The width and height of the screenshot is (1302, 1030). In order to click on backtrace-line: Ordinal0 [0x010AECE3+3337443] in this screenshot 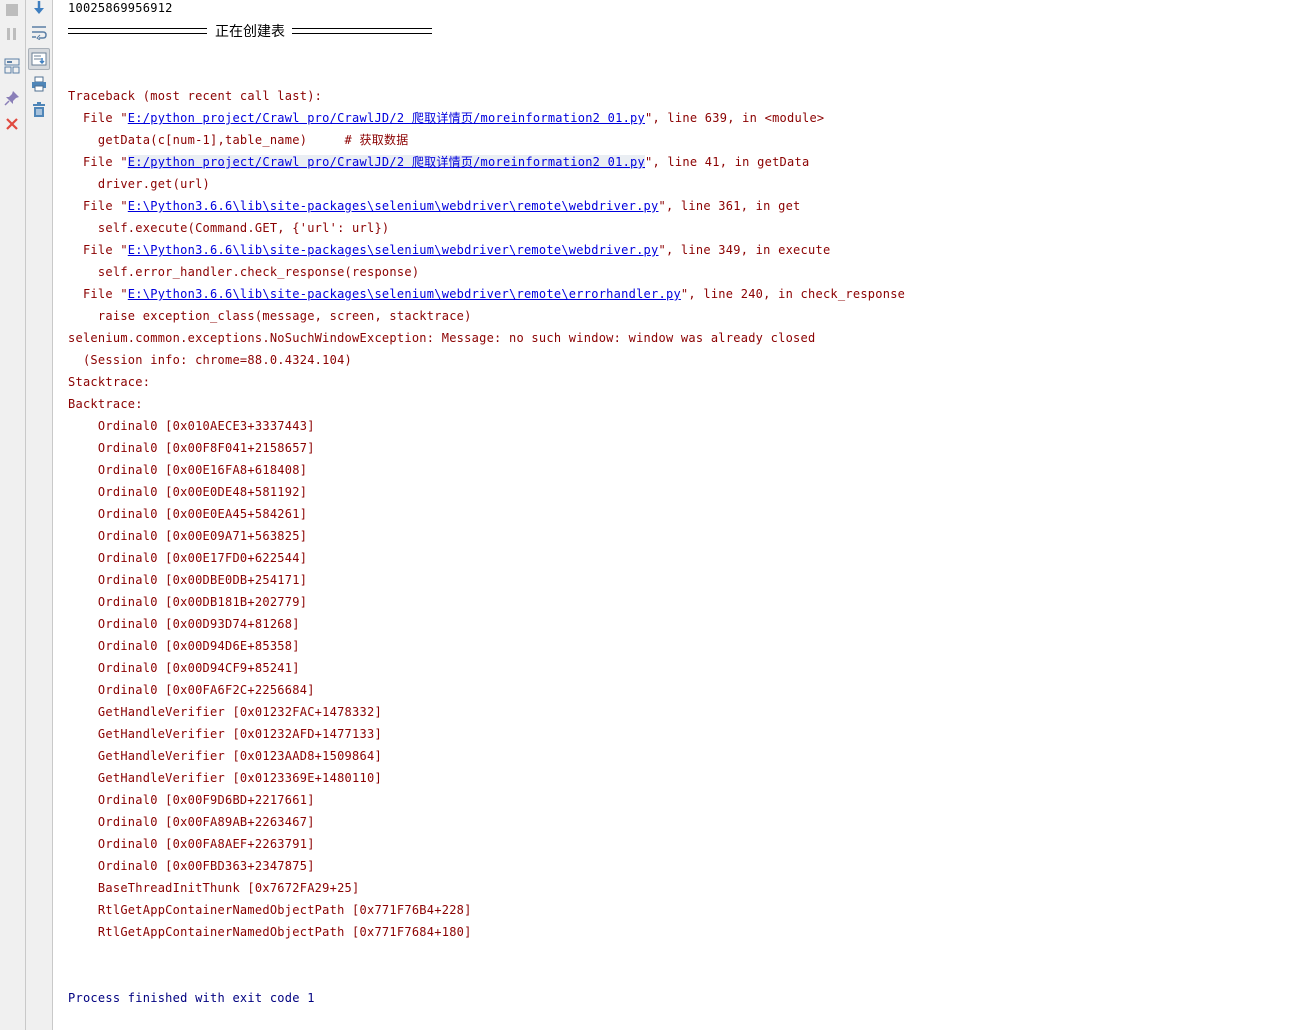, I will do `click(191, 426)`.